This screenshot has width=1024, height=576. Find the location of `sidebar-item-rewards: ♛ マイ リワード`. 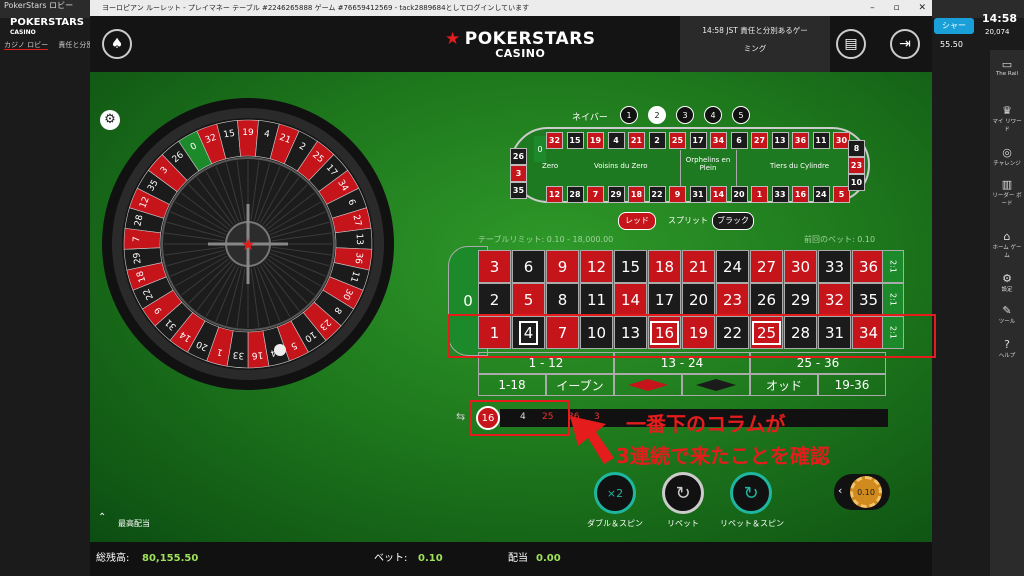

sidebar-item-rewards: ♛ マイ リワード is located at coordinates (1007, 118).